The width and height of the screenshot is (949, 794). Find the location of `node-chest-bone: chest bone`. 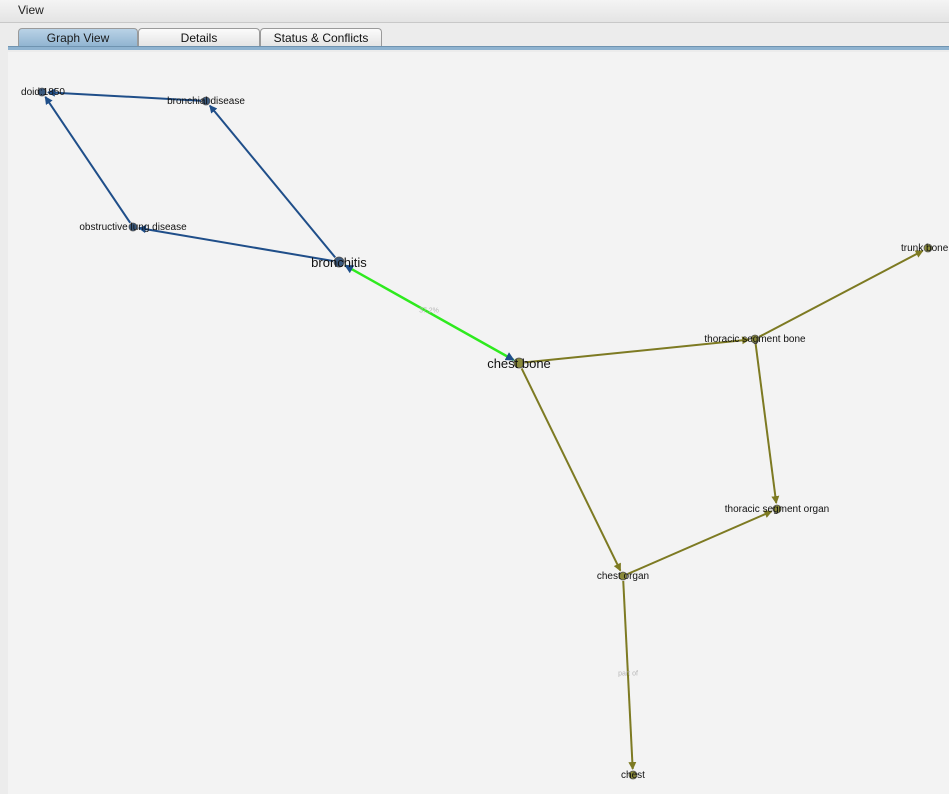

node-chest-bone: chest bone is located at coordinates (519, 363).